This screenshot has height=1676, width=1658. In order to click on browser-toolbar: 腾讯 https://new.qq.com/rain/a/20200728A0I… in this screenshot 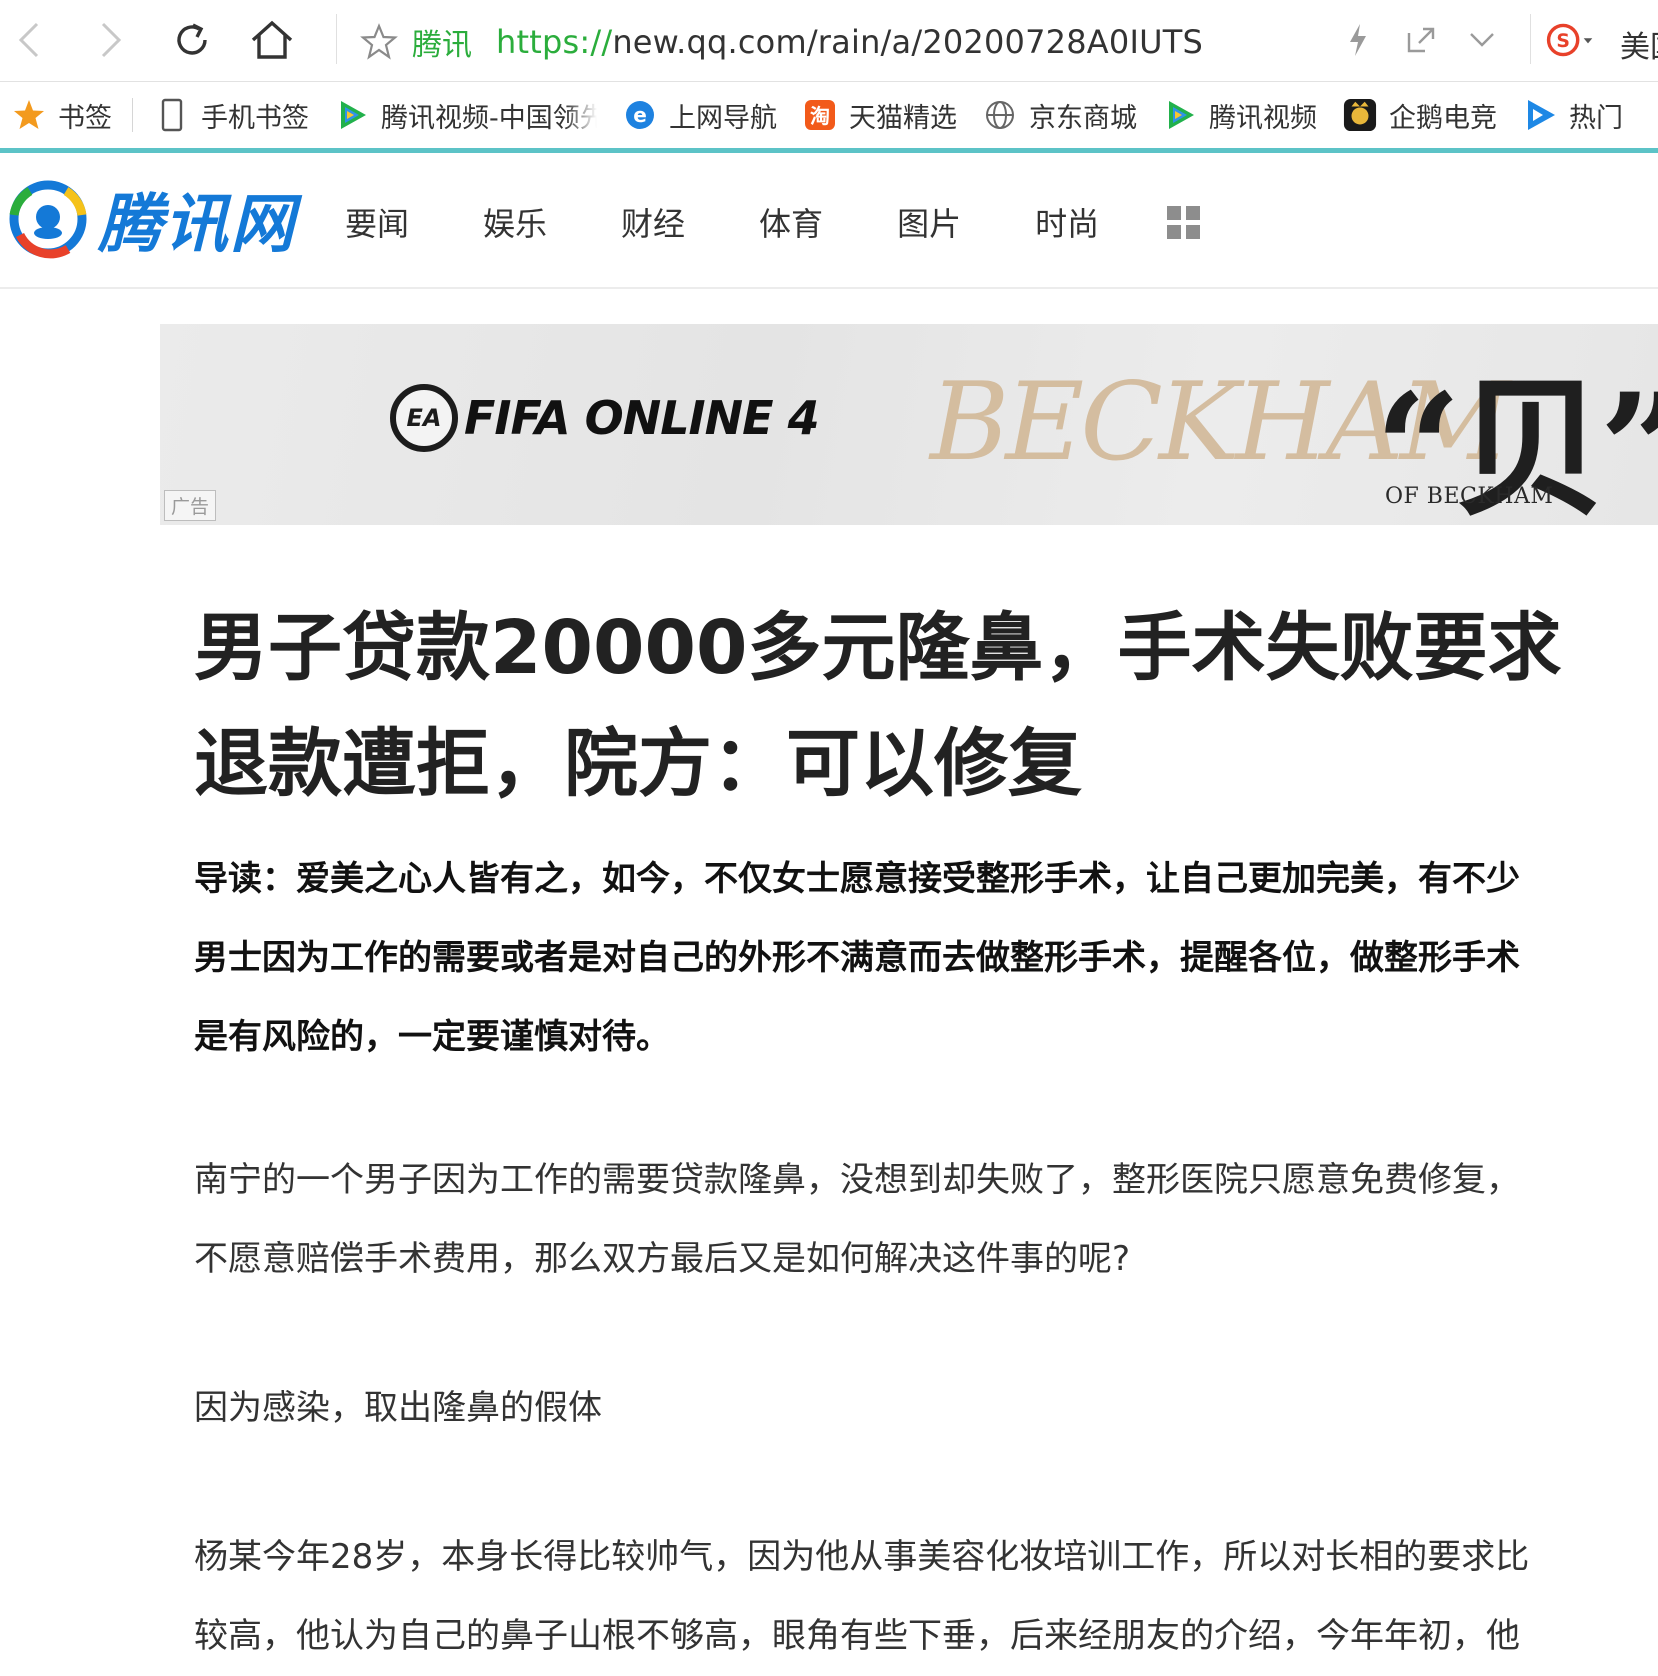, I will do `click(829, 41)`.